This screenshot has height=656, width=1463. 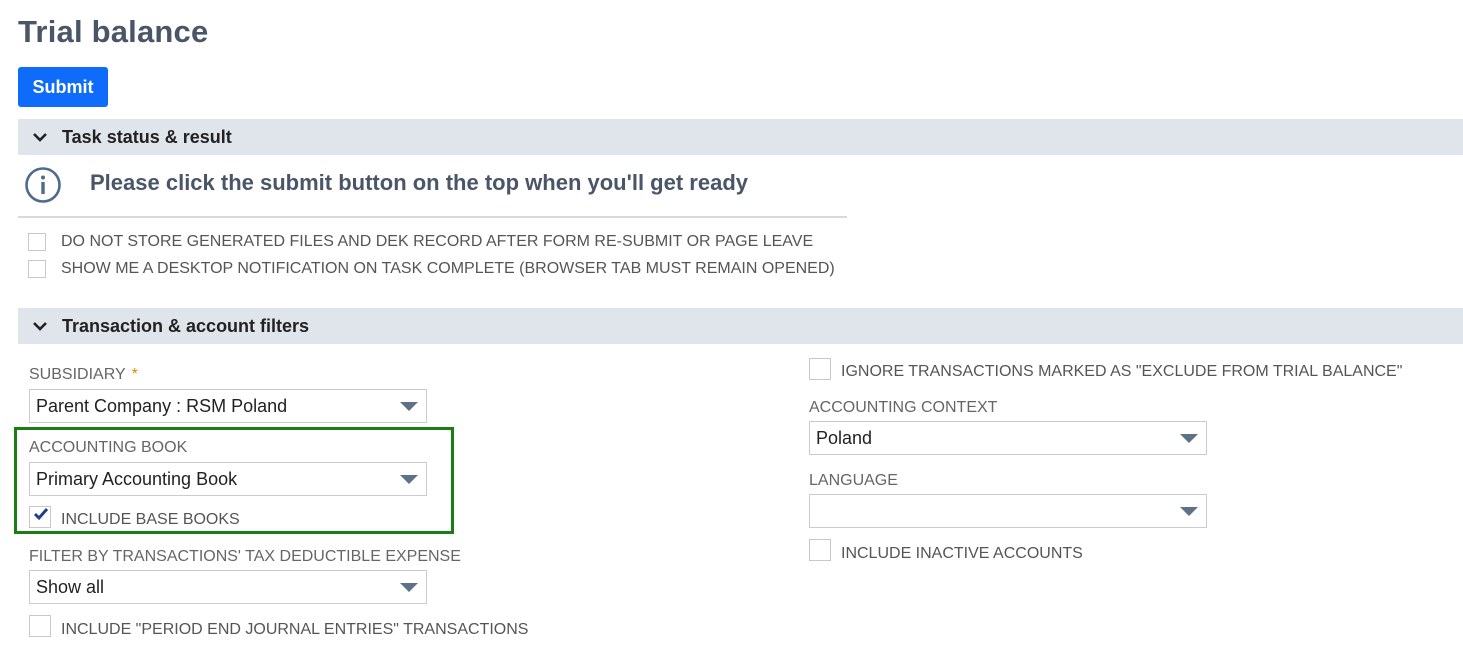 What do you see at coordinates (134, 374) in the screenshot?
I see `required-mark: *` at bounding box center [134, 374].